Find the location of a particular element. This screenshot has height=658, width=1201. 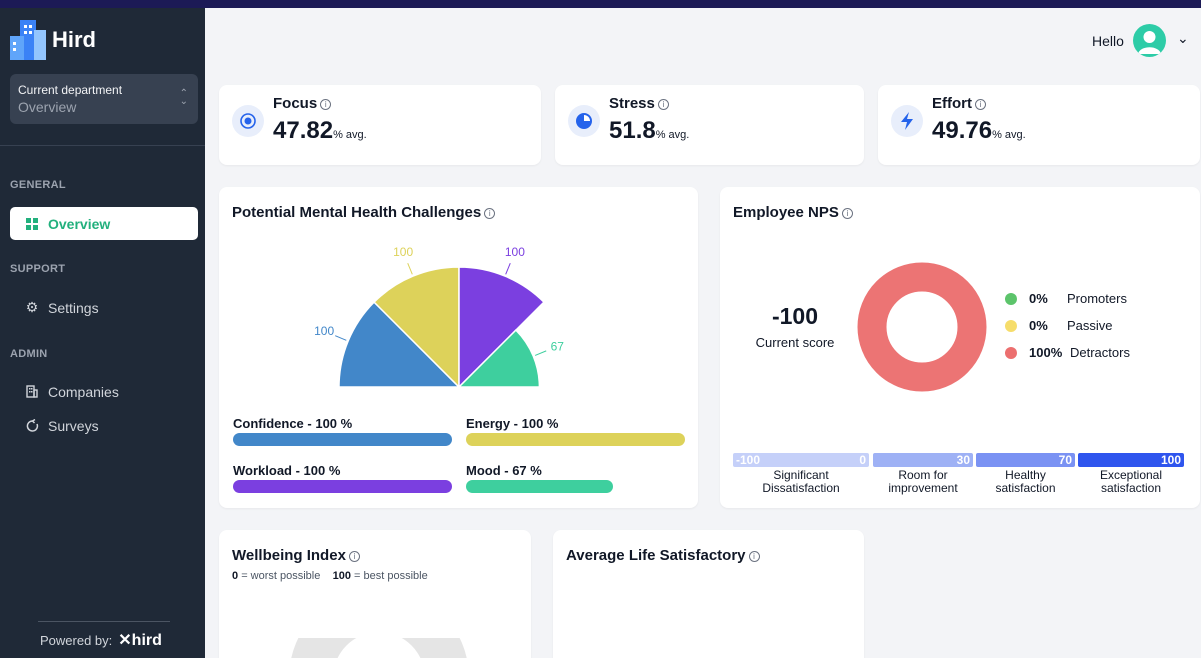

user-icon is located at coordinates (1149, 42).